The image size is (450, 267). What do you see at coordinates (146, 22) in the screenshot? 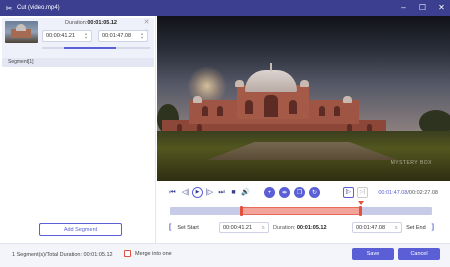
I see `segment-close-icon: ✕` at bounding box center [146, 22].